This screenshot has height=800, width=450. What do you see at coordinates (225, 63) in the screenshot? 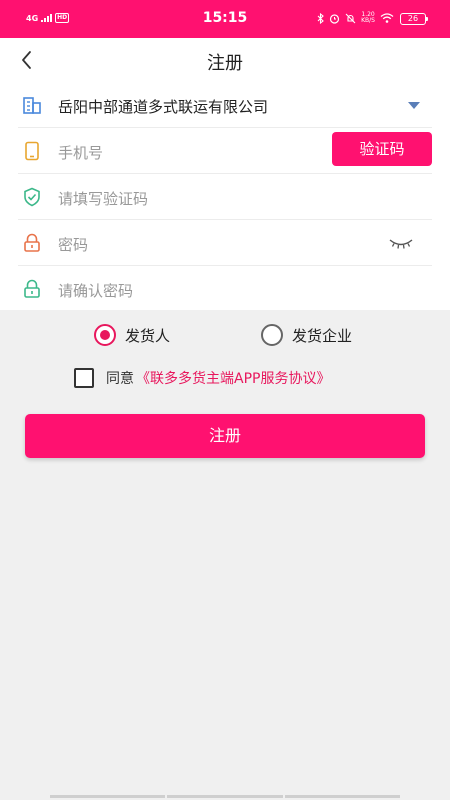
I see `page-title: 注册` at bounding box center [225, 63].